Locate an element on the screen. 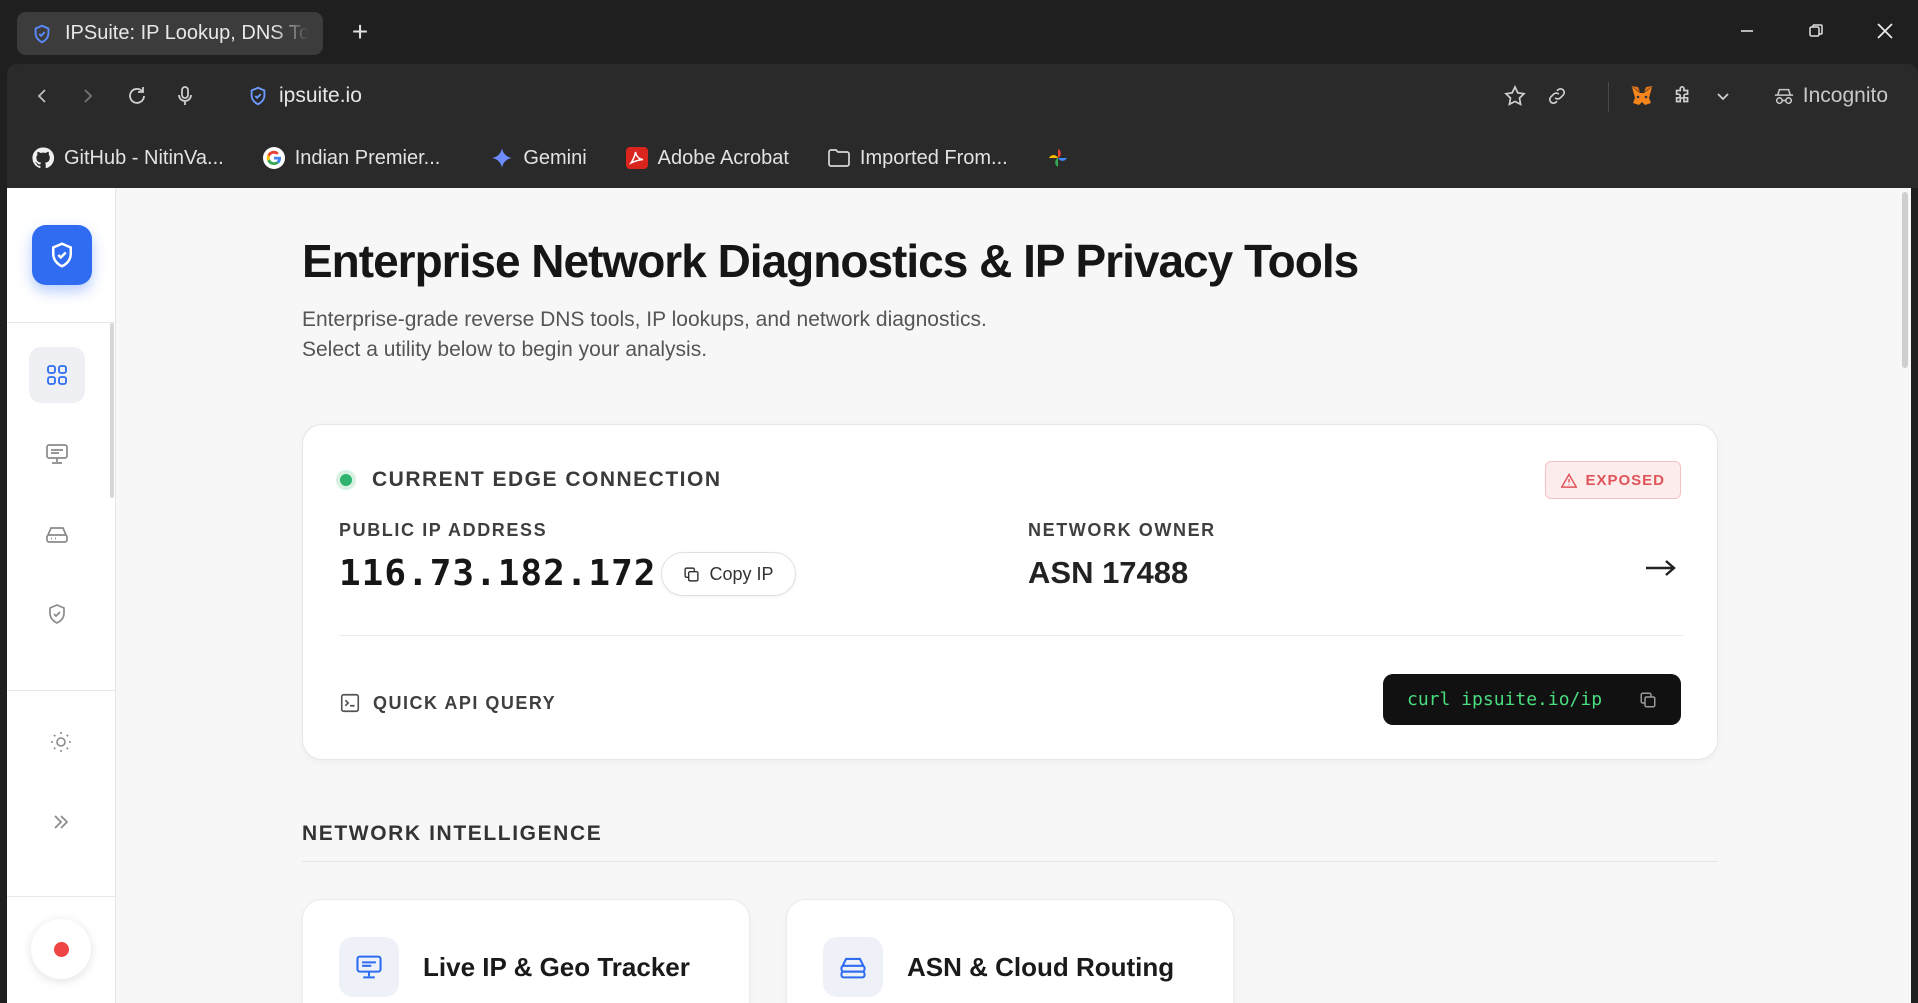  sun-icon is located at coordinates (61, 742).